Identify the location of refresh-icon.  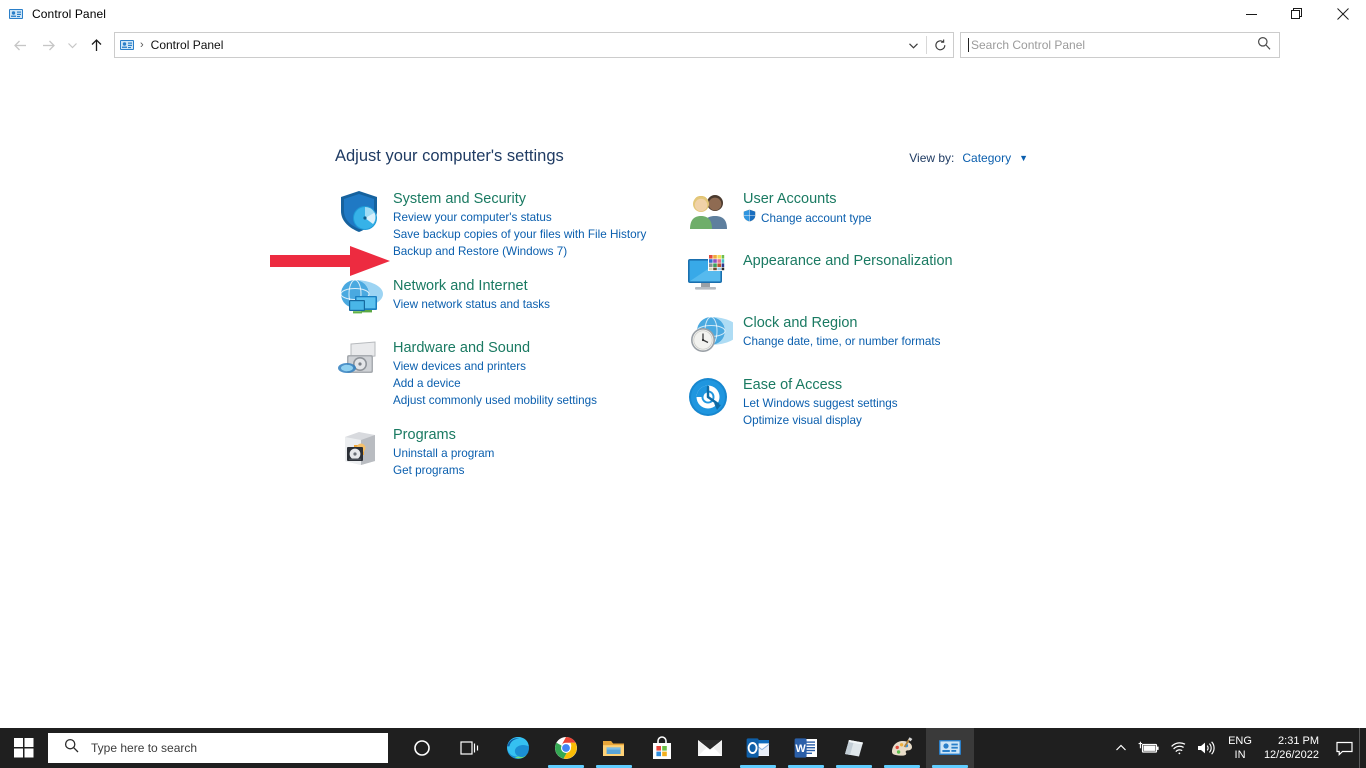
(940, 45).